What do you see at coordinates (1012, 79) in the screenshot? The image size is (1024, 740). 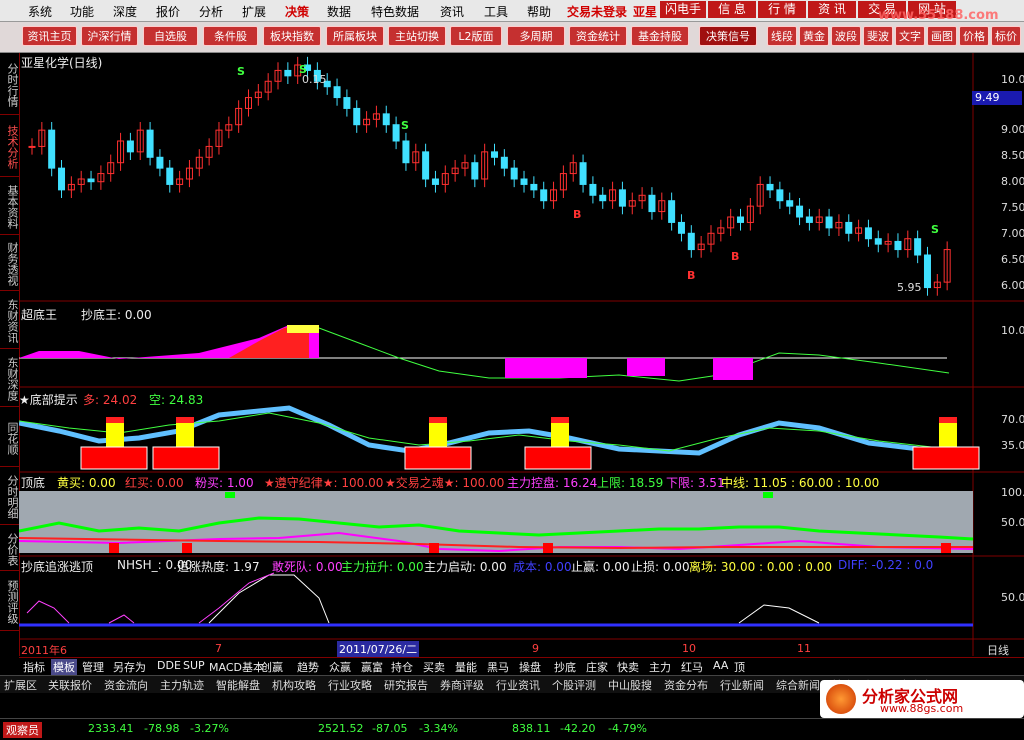 I see `y-tick-1: 10.00` at bounding box center [1012, 79].